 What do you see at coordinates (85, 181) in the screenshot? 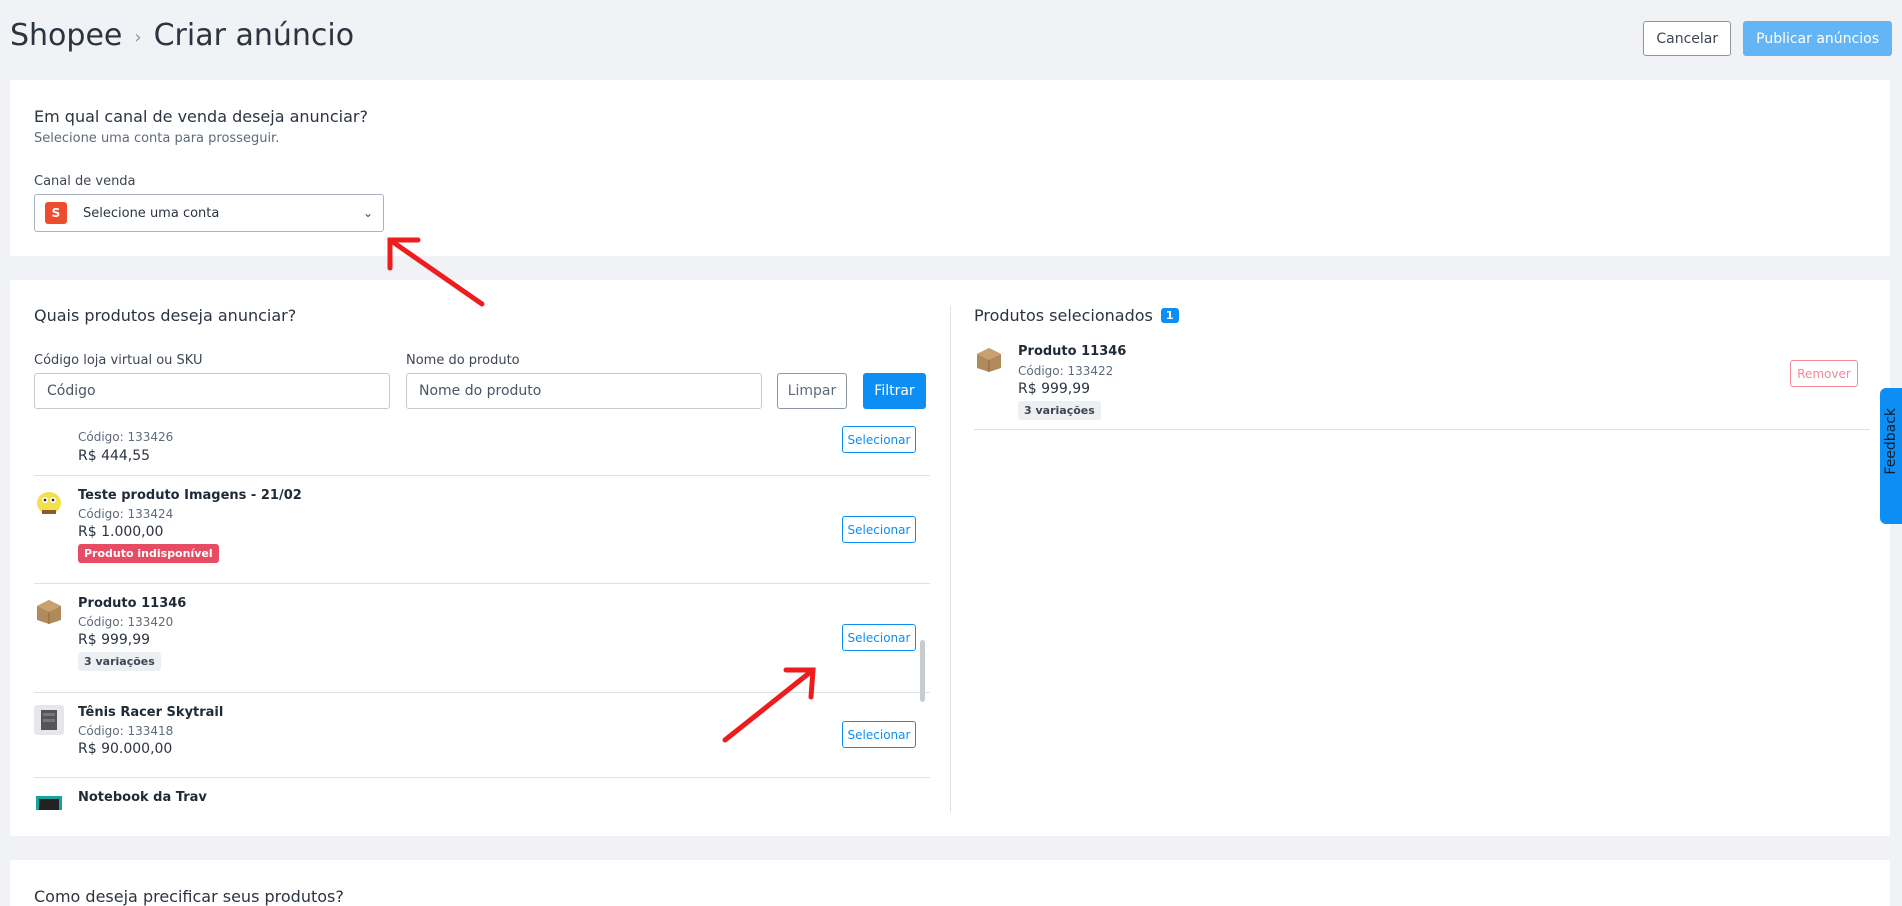
I see `channel-field-label: Canal de venda` at bounding box center [85, 181].